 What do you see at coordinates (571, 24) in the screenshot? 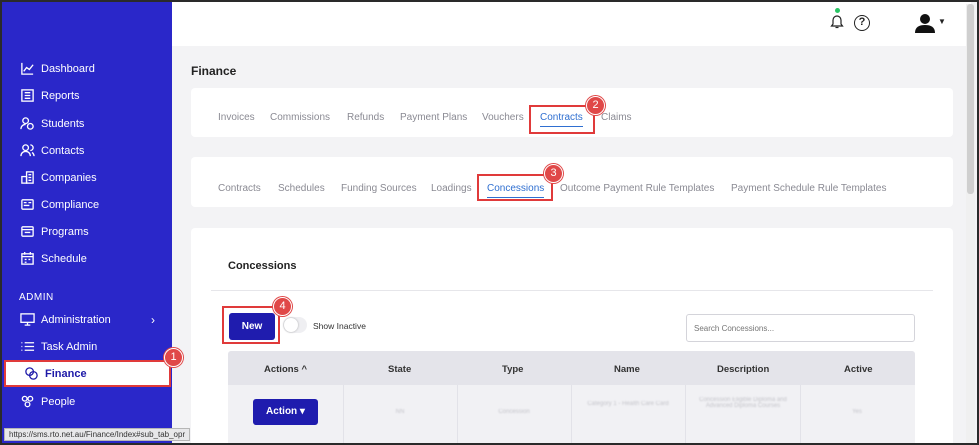
I see `top-bar` at bounding box center [571, 24].